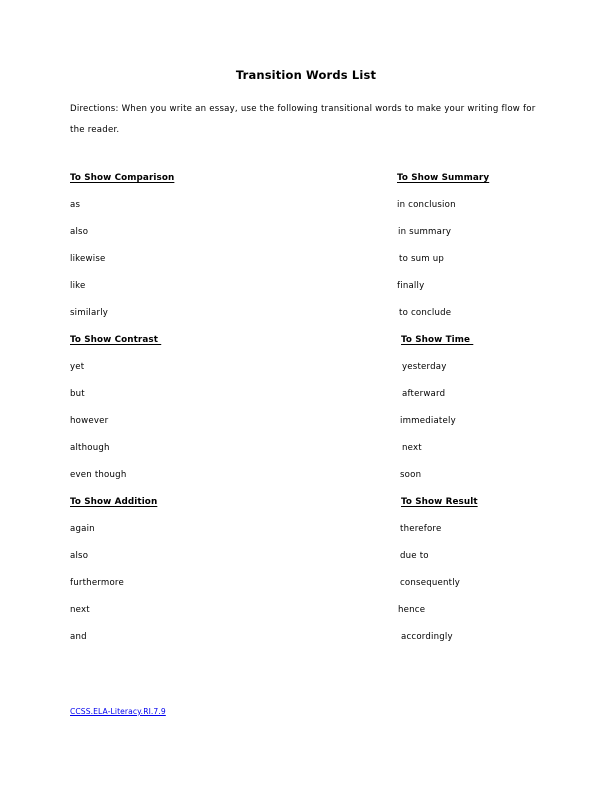 The height and width of the screenshot is (792, 612). What do you see at coordinates (220, 340) in the screenshot?
I see `section-heading: To Show Contrast` at bounding box center [220, 340].